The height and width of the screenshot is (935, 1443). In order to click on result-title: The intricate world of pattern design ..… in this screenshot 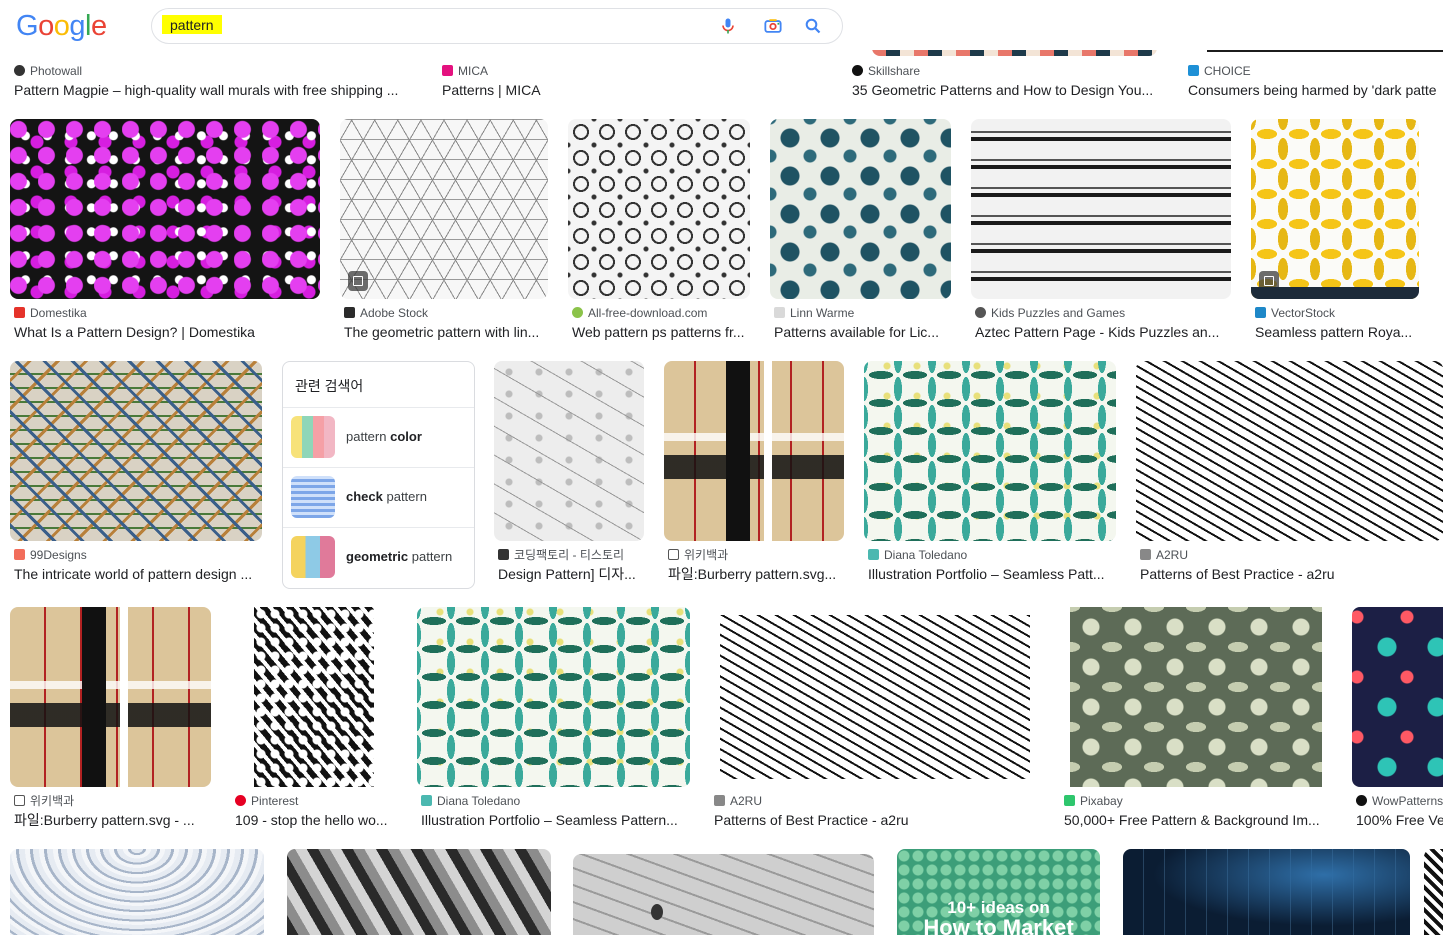, I will do `click(137, 574)`.